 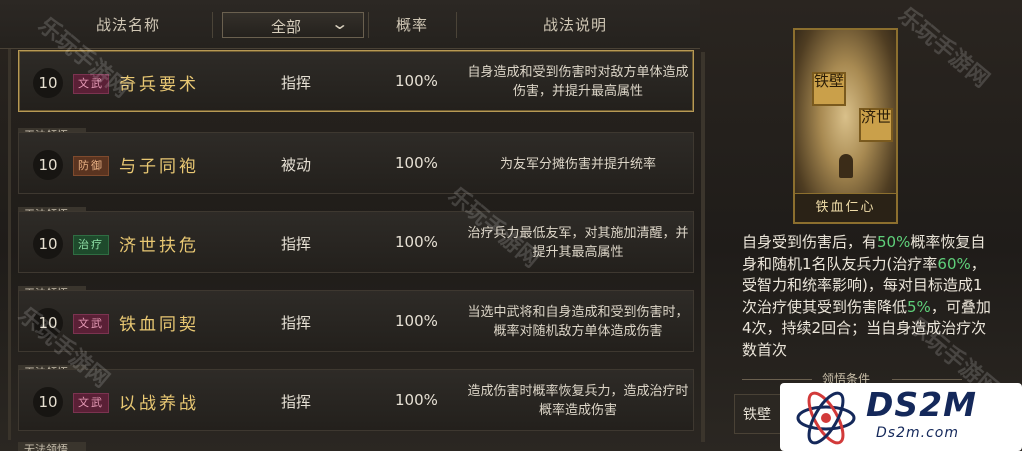 What do you see at coordinates (943, 47) in the screenshot?
I see `watermark: 乐玩手游网` at bounding box center [943, 47].